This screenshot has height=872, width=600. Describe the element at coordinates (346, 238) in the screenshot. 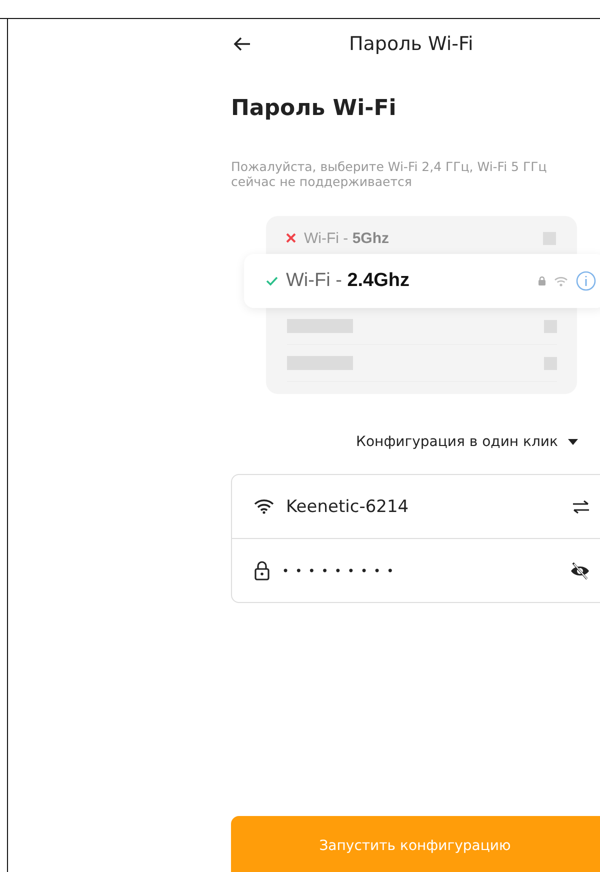

I see `network-label: Wi-Fi - 5Ghz` at that location.